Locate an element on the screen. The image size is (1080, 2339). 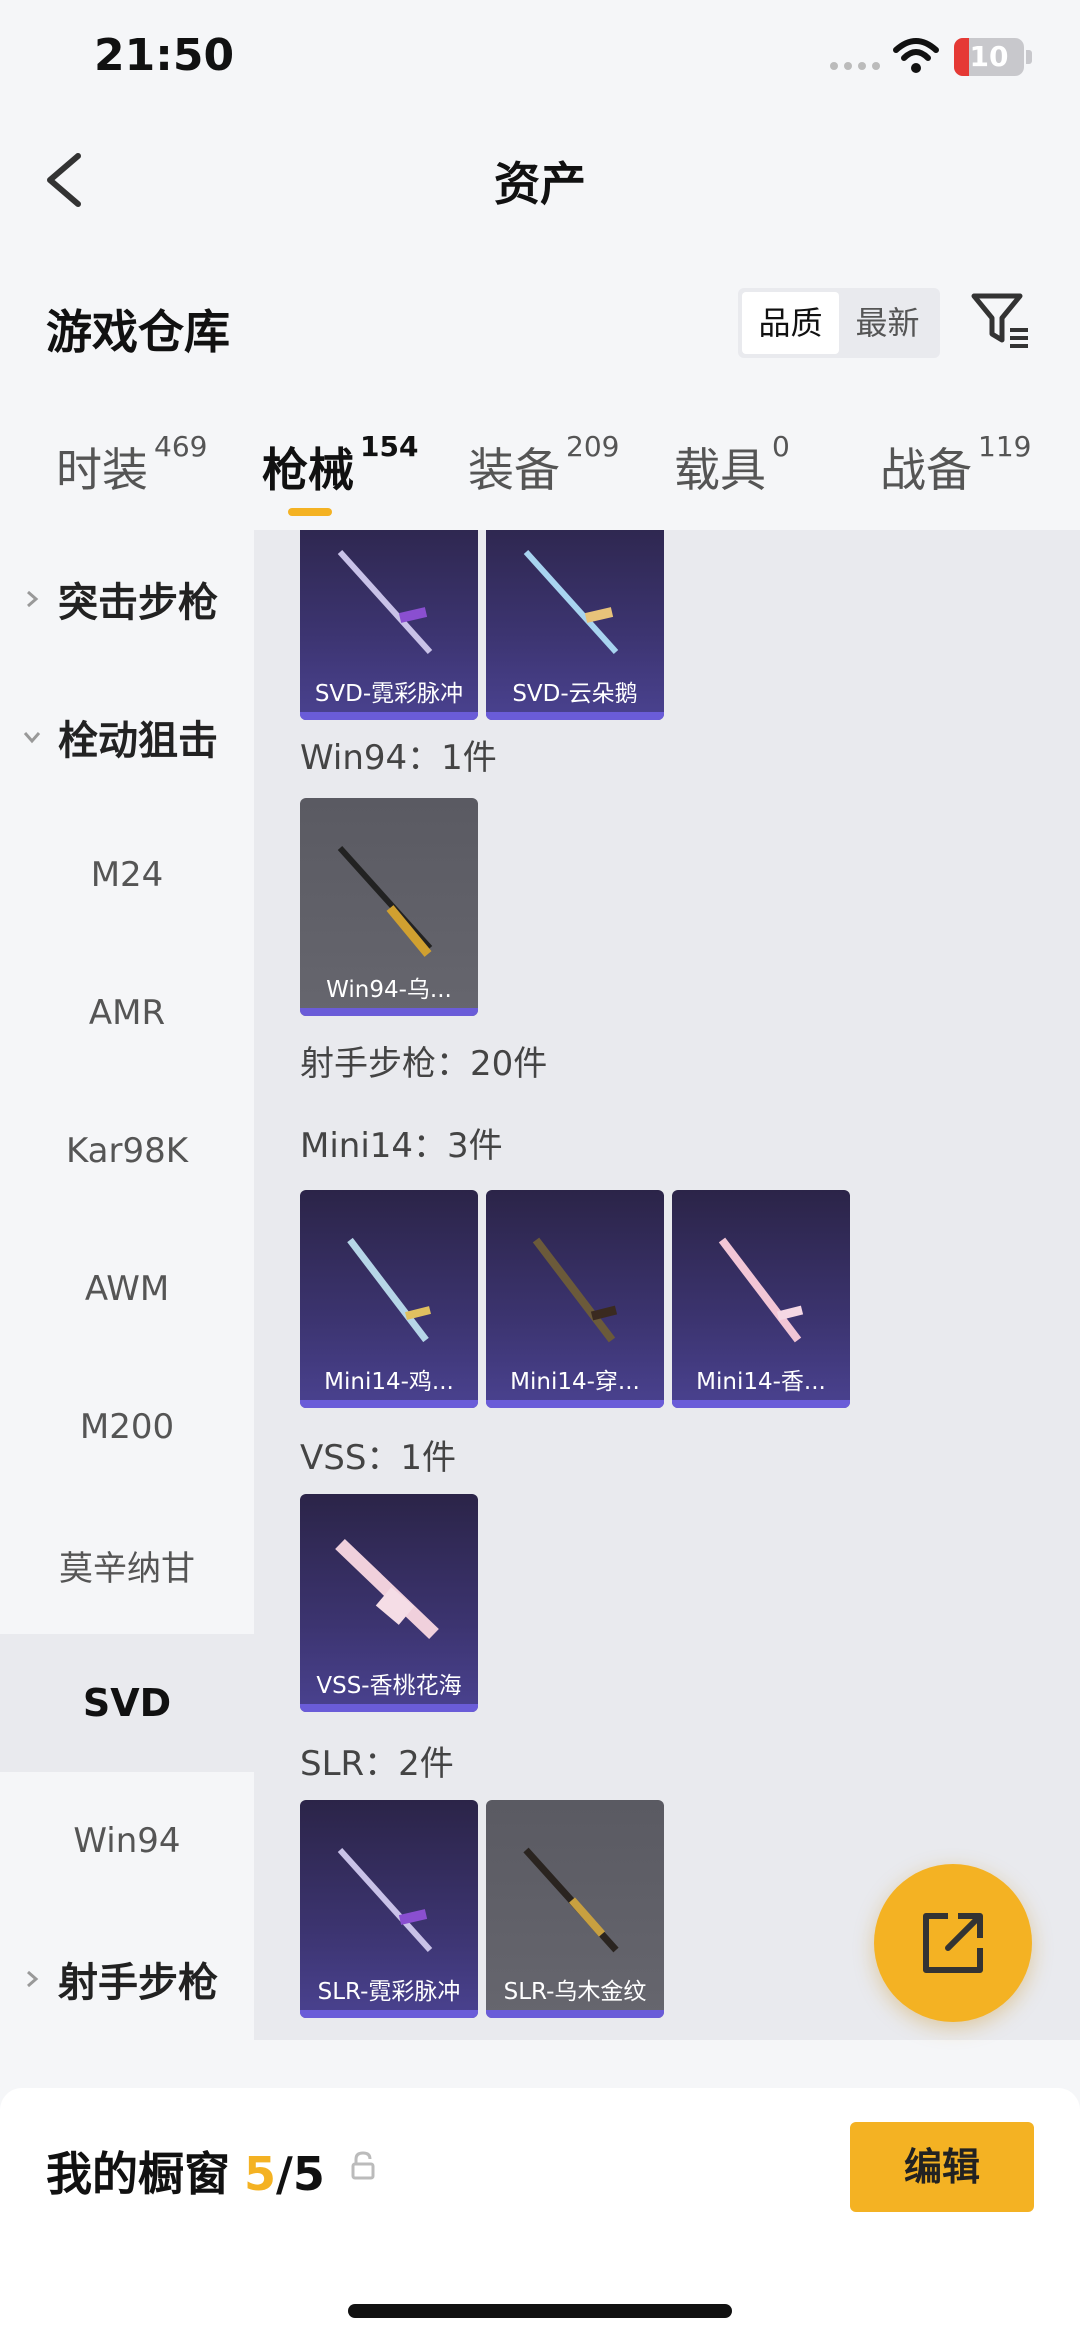
signal-icon is located at coordinates (855, 66).